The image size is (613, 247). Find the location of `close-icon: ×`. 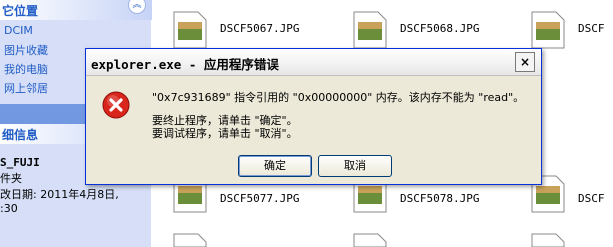

close-icon: × is located at coordinates (525, 62).